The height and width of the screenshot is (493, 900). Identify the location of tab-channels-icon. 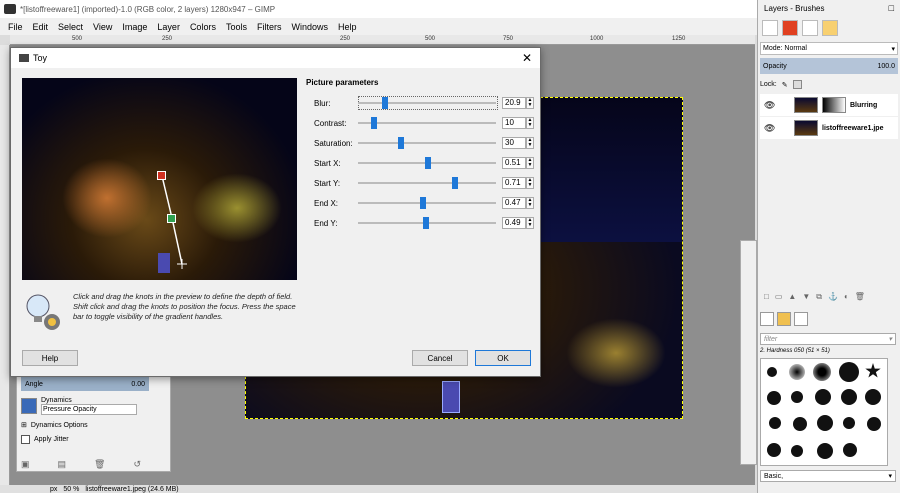
(790, 28).